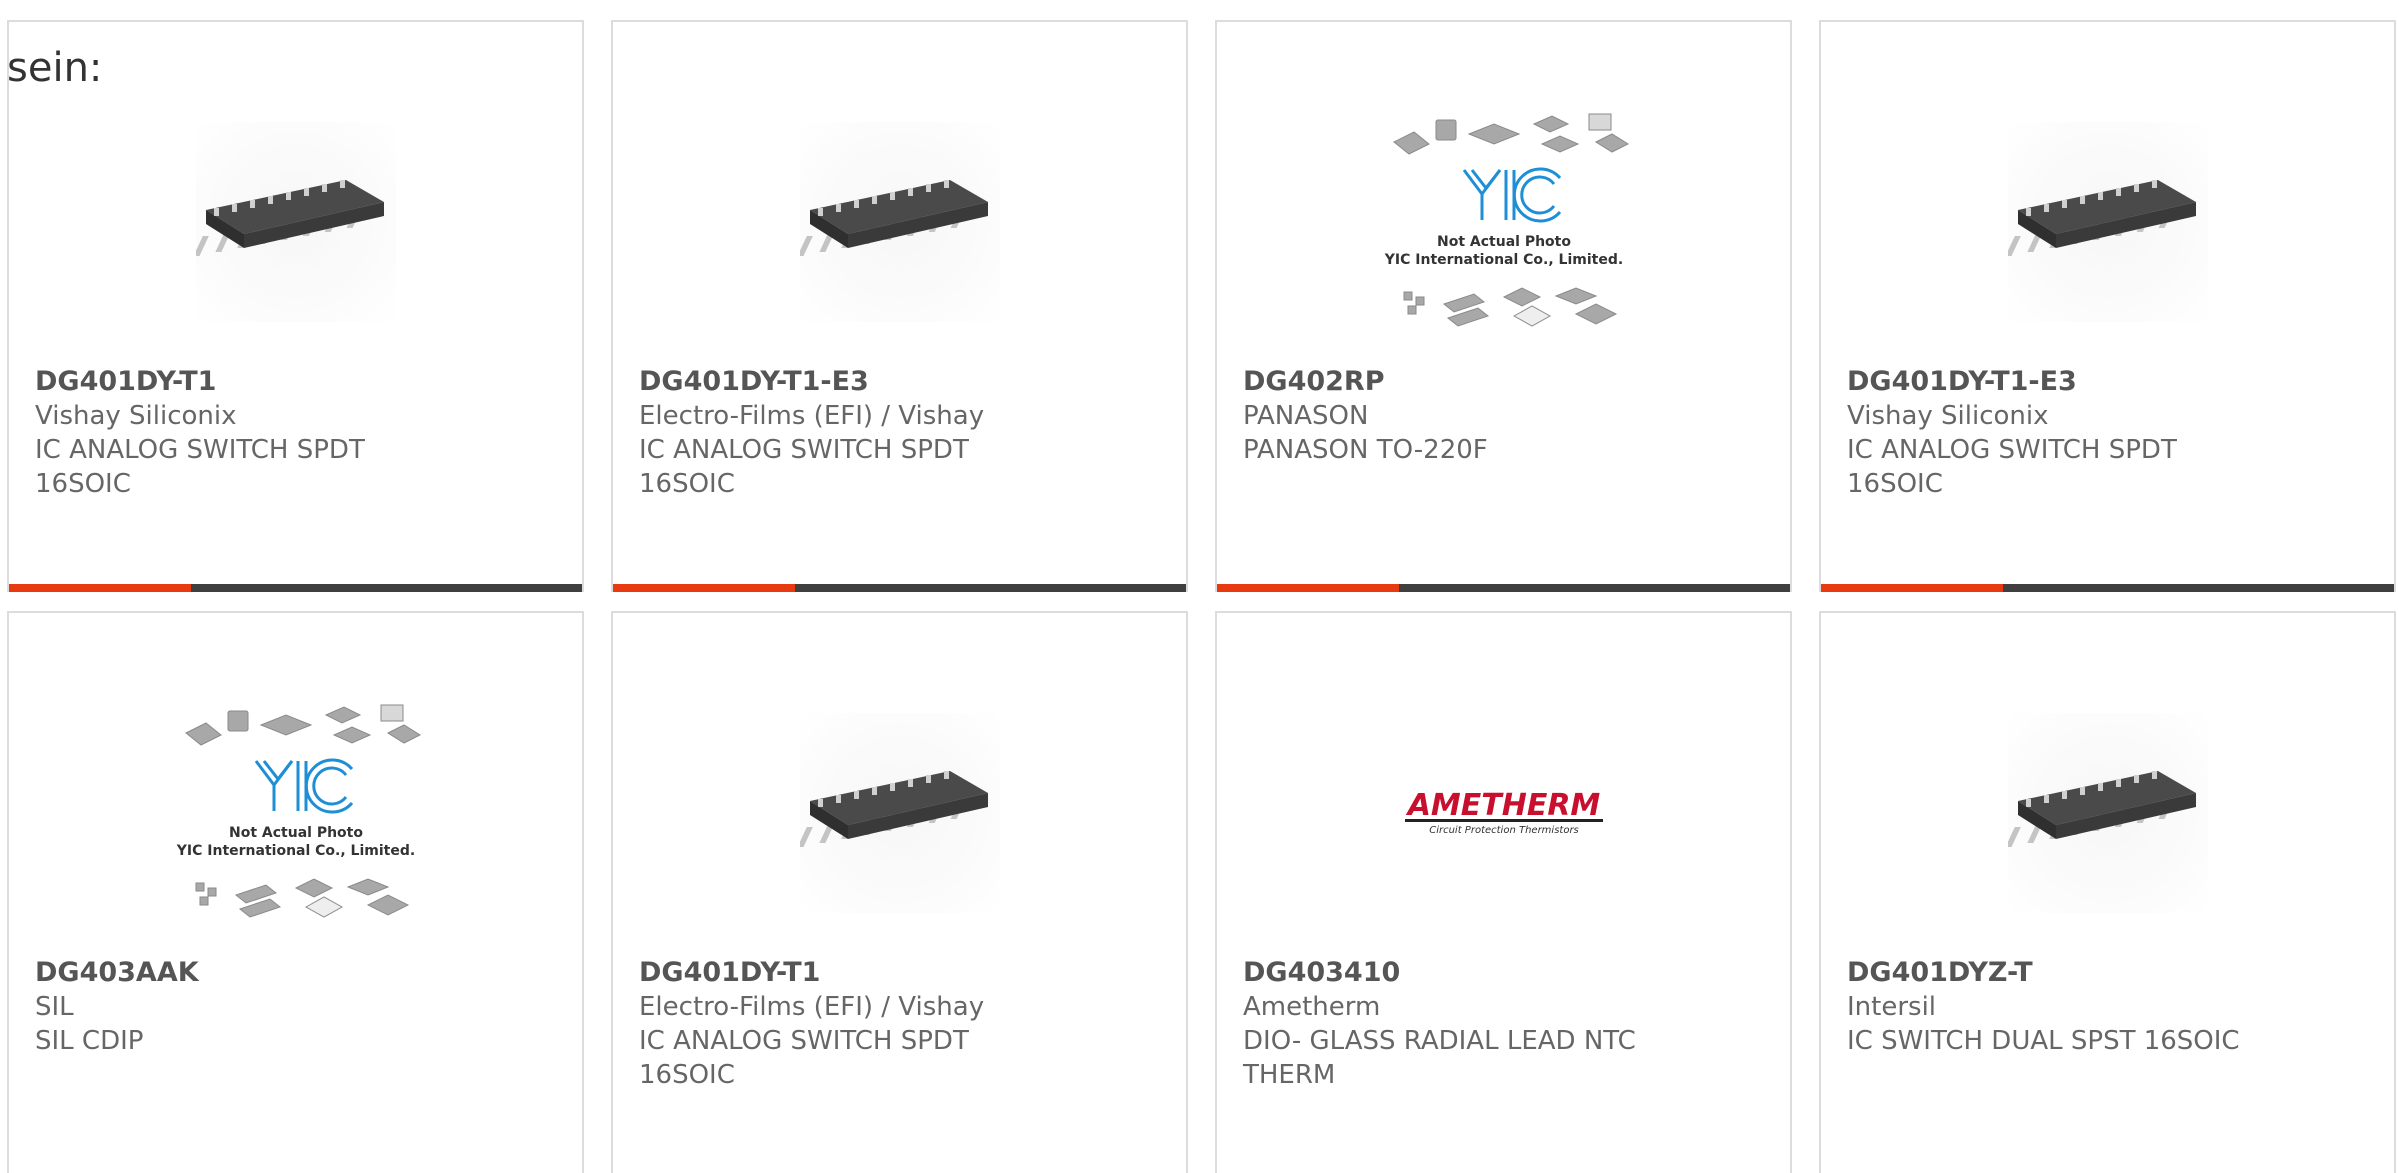 Image resolution: width=2398 pixels, height=1173 pixels. I want to click on part-number: DG402RP, so click(1506, 382).